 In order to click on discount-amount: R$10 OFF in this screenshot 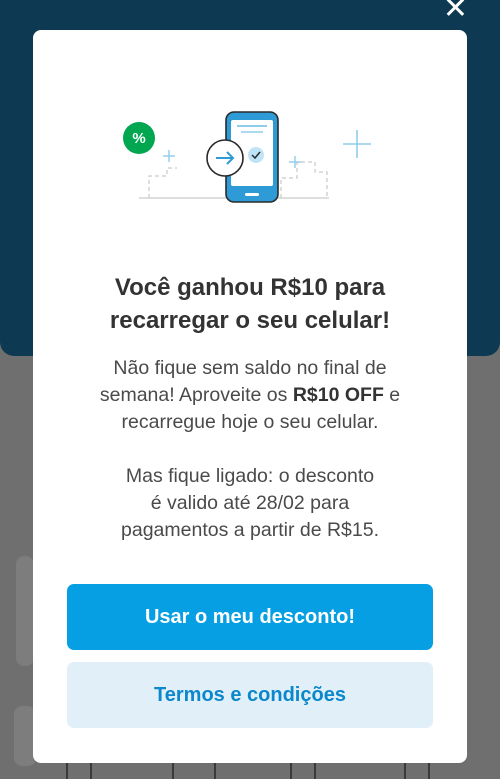, I will do `click(338, 395)`.